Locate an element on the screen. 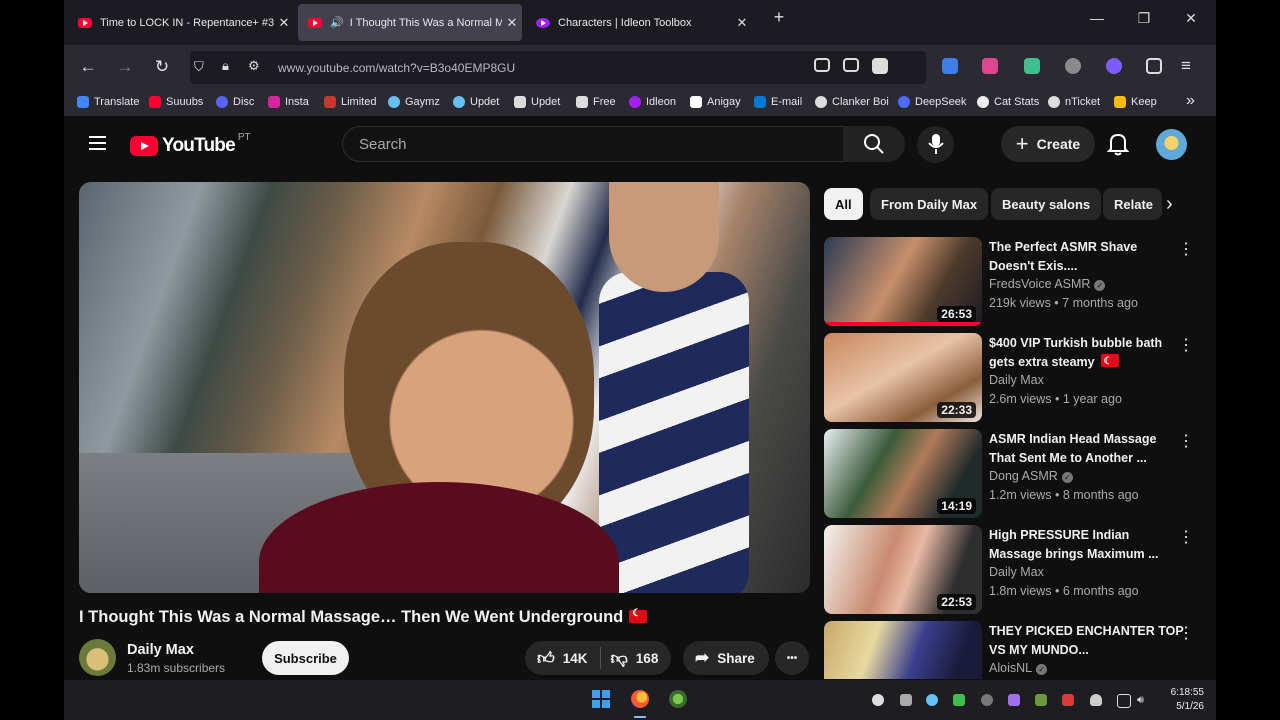 The image size is (1280, 720). lock-icon: 🔒︎ is located at coordinates (225, 66).